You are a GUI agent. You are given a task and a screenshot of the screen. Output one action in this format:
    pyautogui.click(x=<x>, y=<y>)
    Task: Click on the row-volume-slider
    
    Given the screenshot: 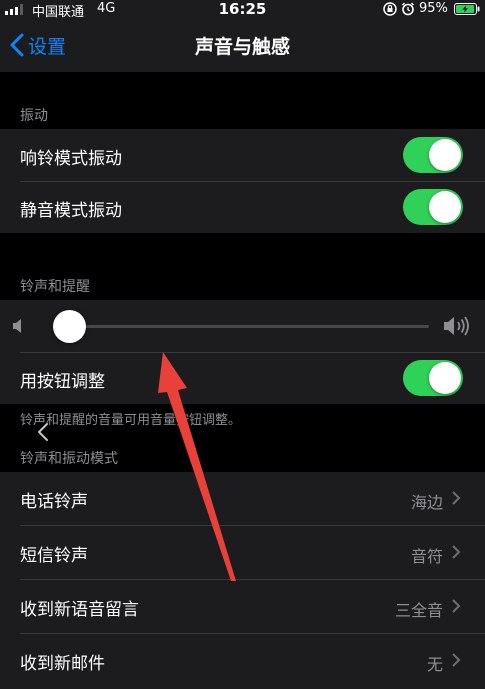 What is the action you would take?
    pyautogui.click(x=242, y=326)
    